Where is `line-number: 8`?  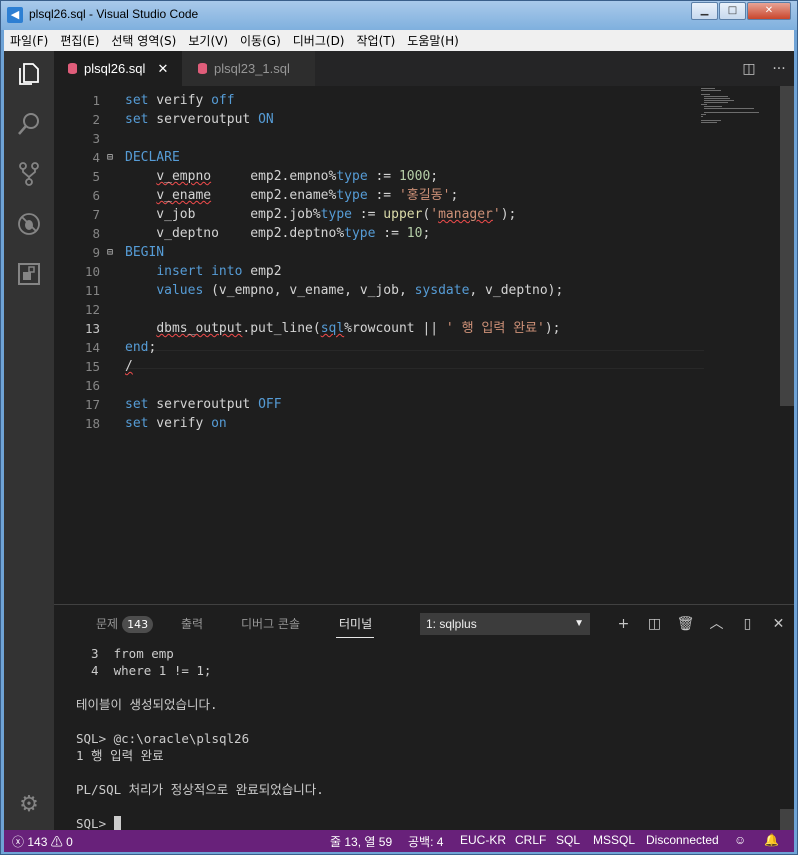
line-number: 8 is located at coordinates (96, 233).